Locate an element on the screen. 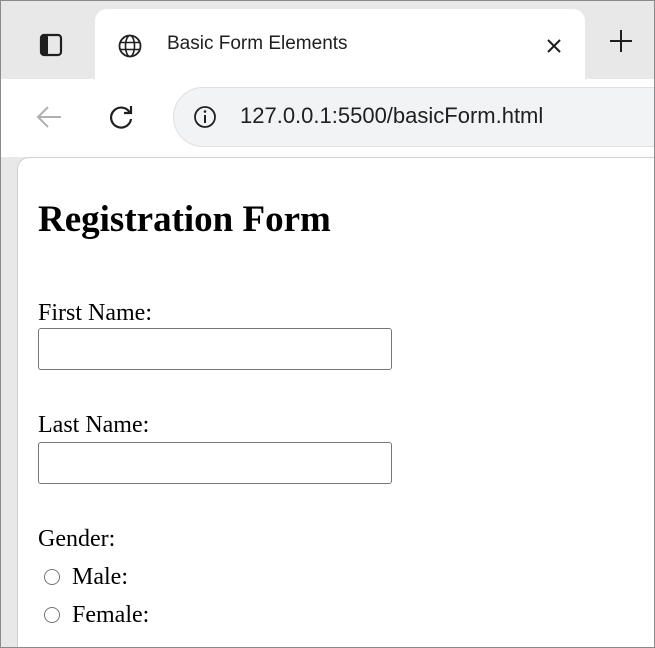 This screenshot has width=655, height=648. tab-strip: Basic Form Elements is located at coordinates (327, 40).